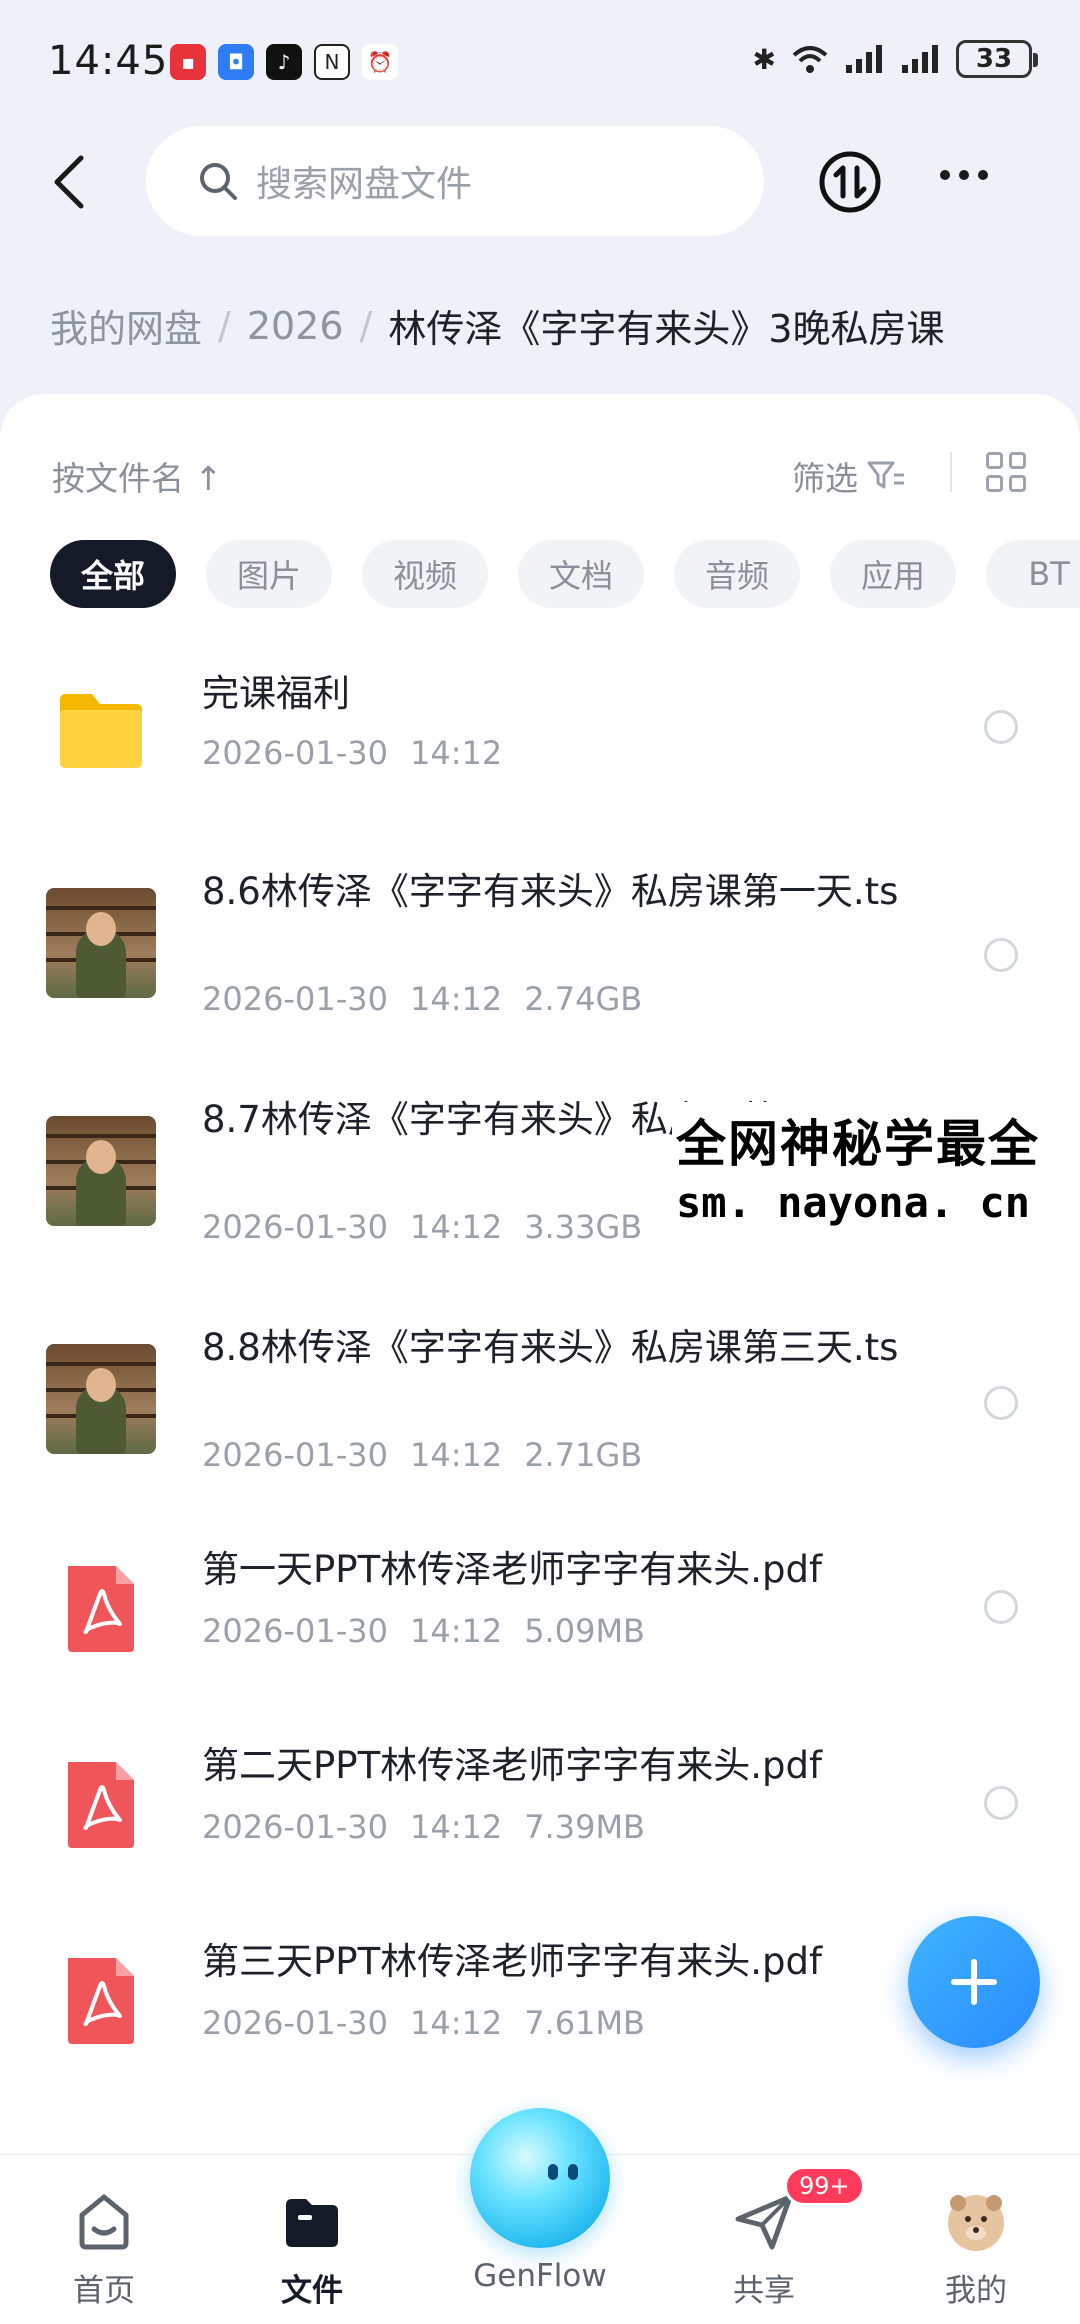 This screenshot has width=1080, height=2324. I want to click on filter-button: 筛选, so click(849, 476).